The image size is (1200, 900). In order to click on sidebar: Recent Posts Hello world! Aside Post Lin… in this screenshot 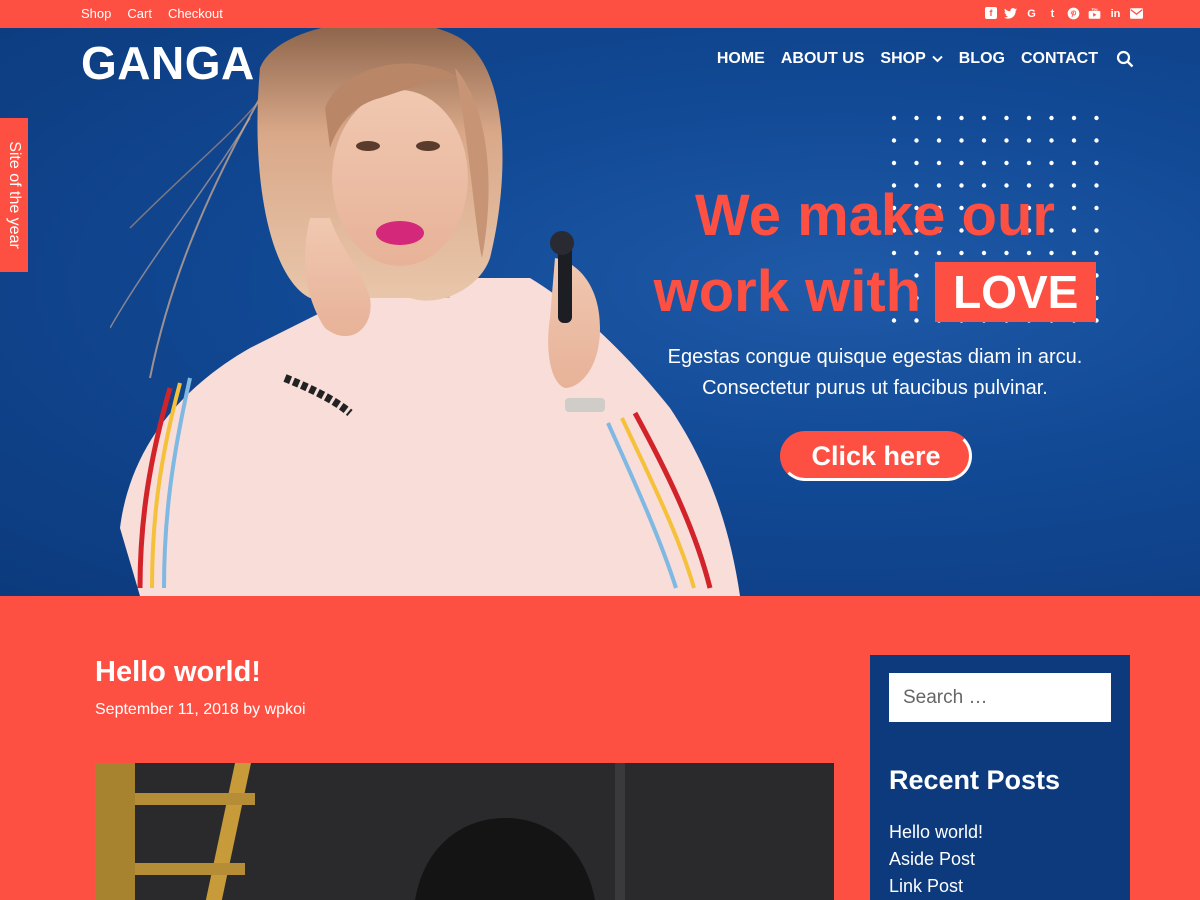, I will do `click(1000, 777)`.